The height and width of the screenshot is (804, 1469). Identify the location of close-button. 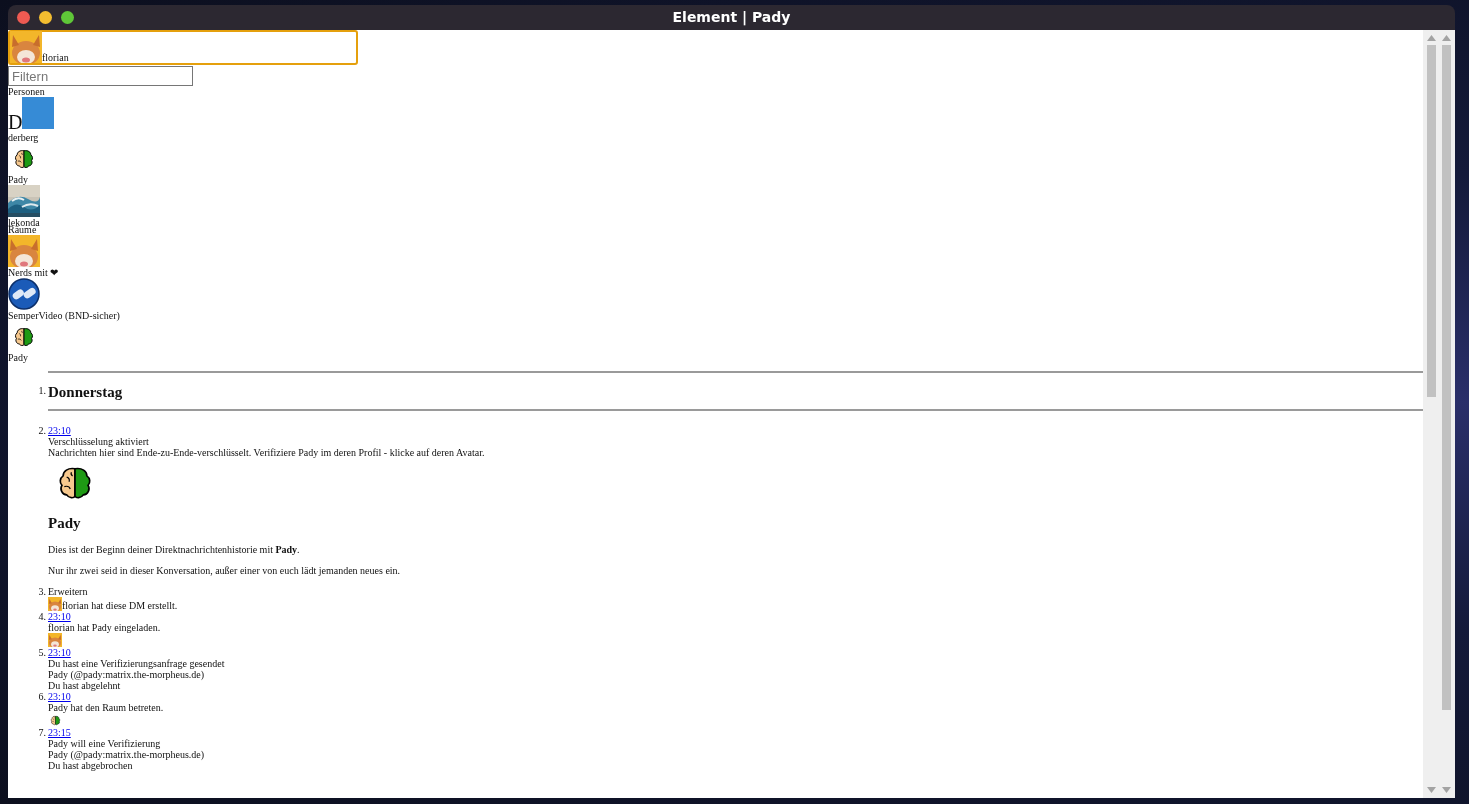
(23, 17).